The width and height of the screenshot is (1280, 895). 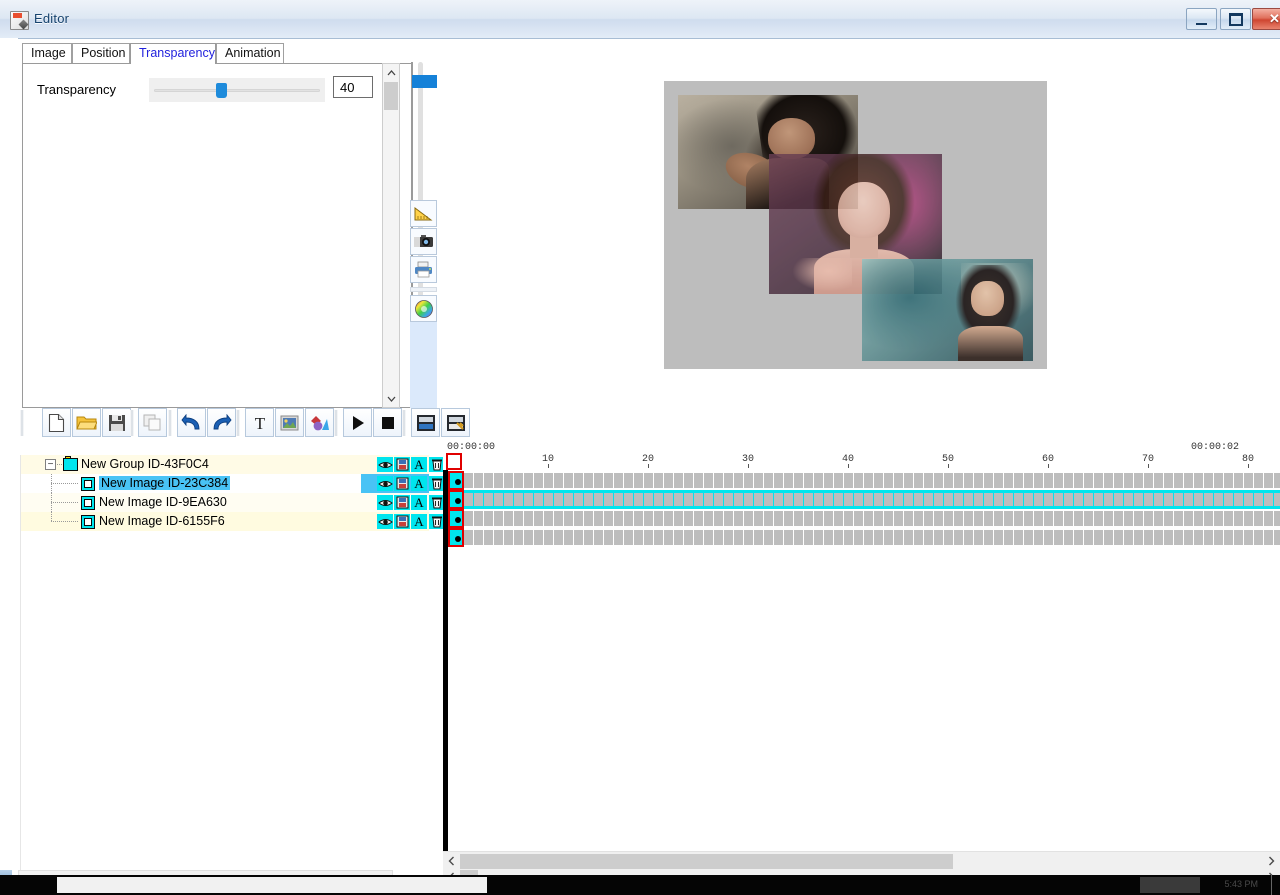 What do you see at coordinates (1201, 19) in the screenshot?
I see `minimize-button` at bounding box center [1201, 19].